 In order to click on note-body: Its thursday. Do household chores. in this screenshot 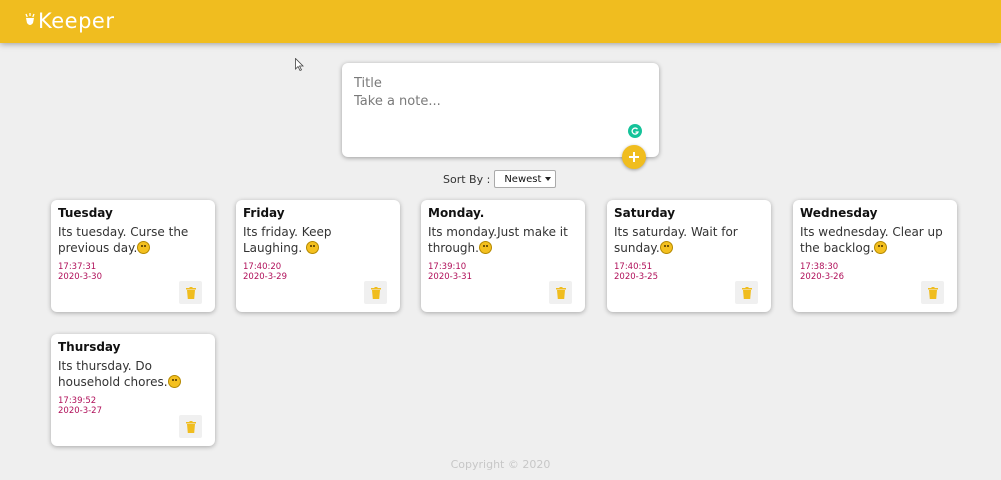, I will do `click(133, 374)`.